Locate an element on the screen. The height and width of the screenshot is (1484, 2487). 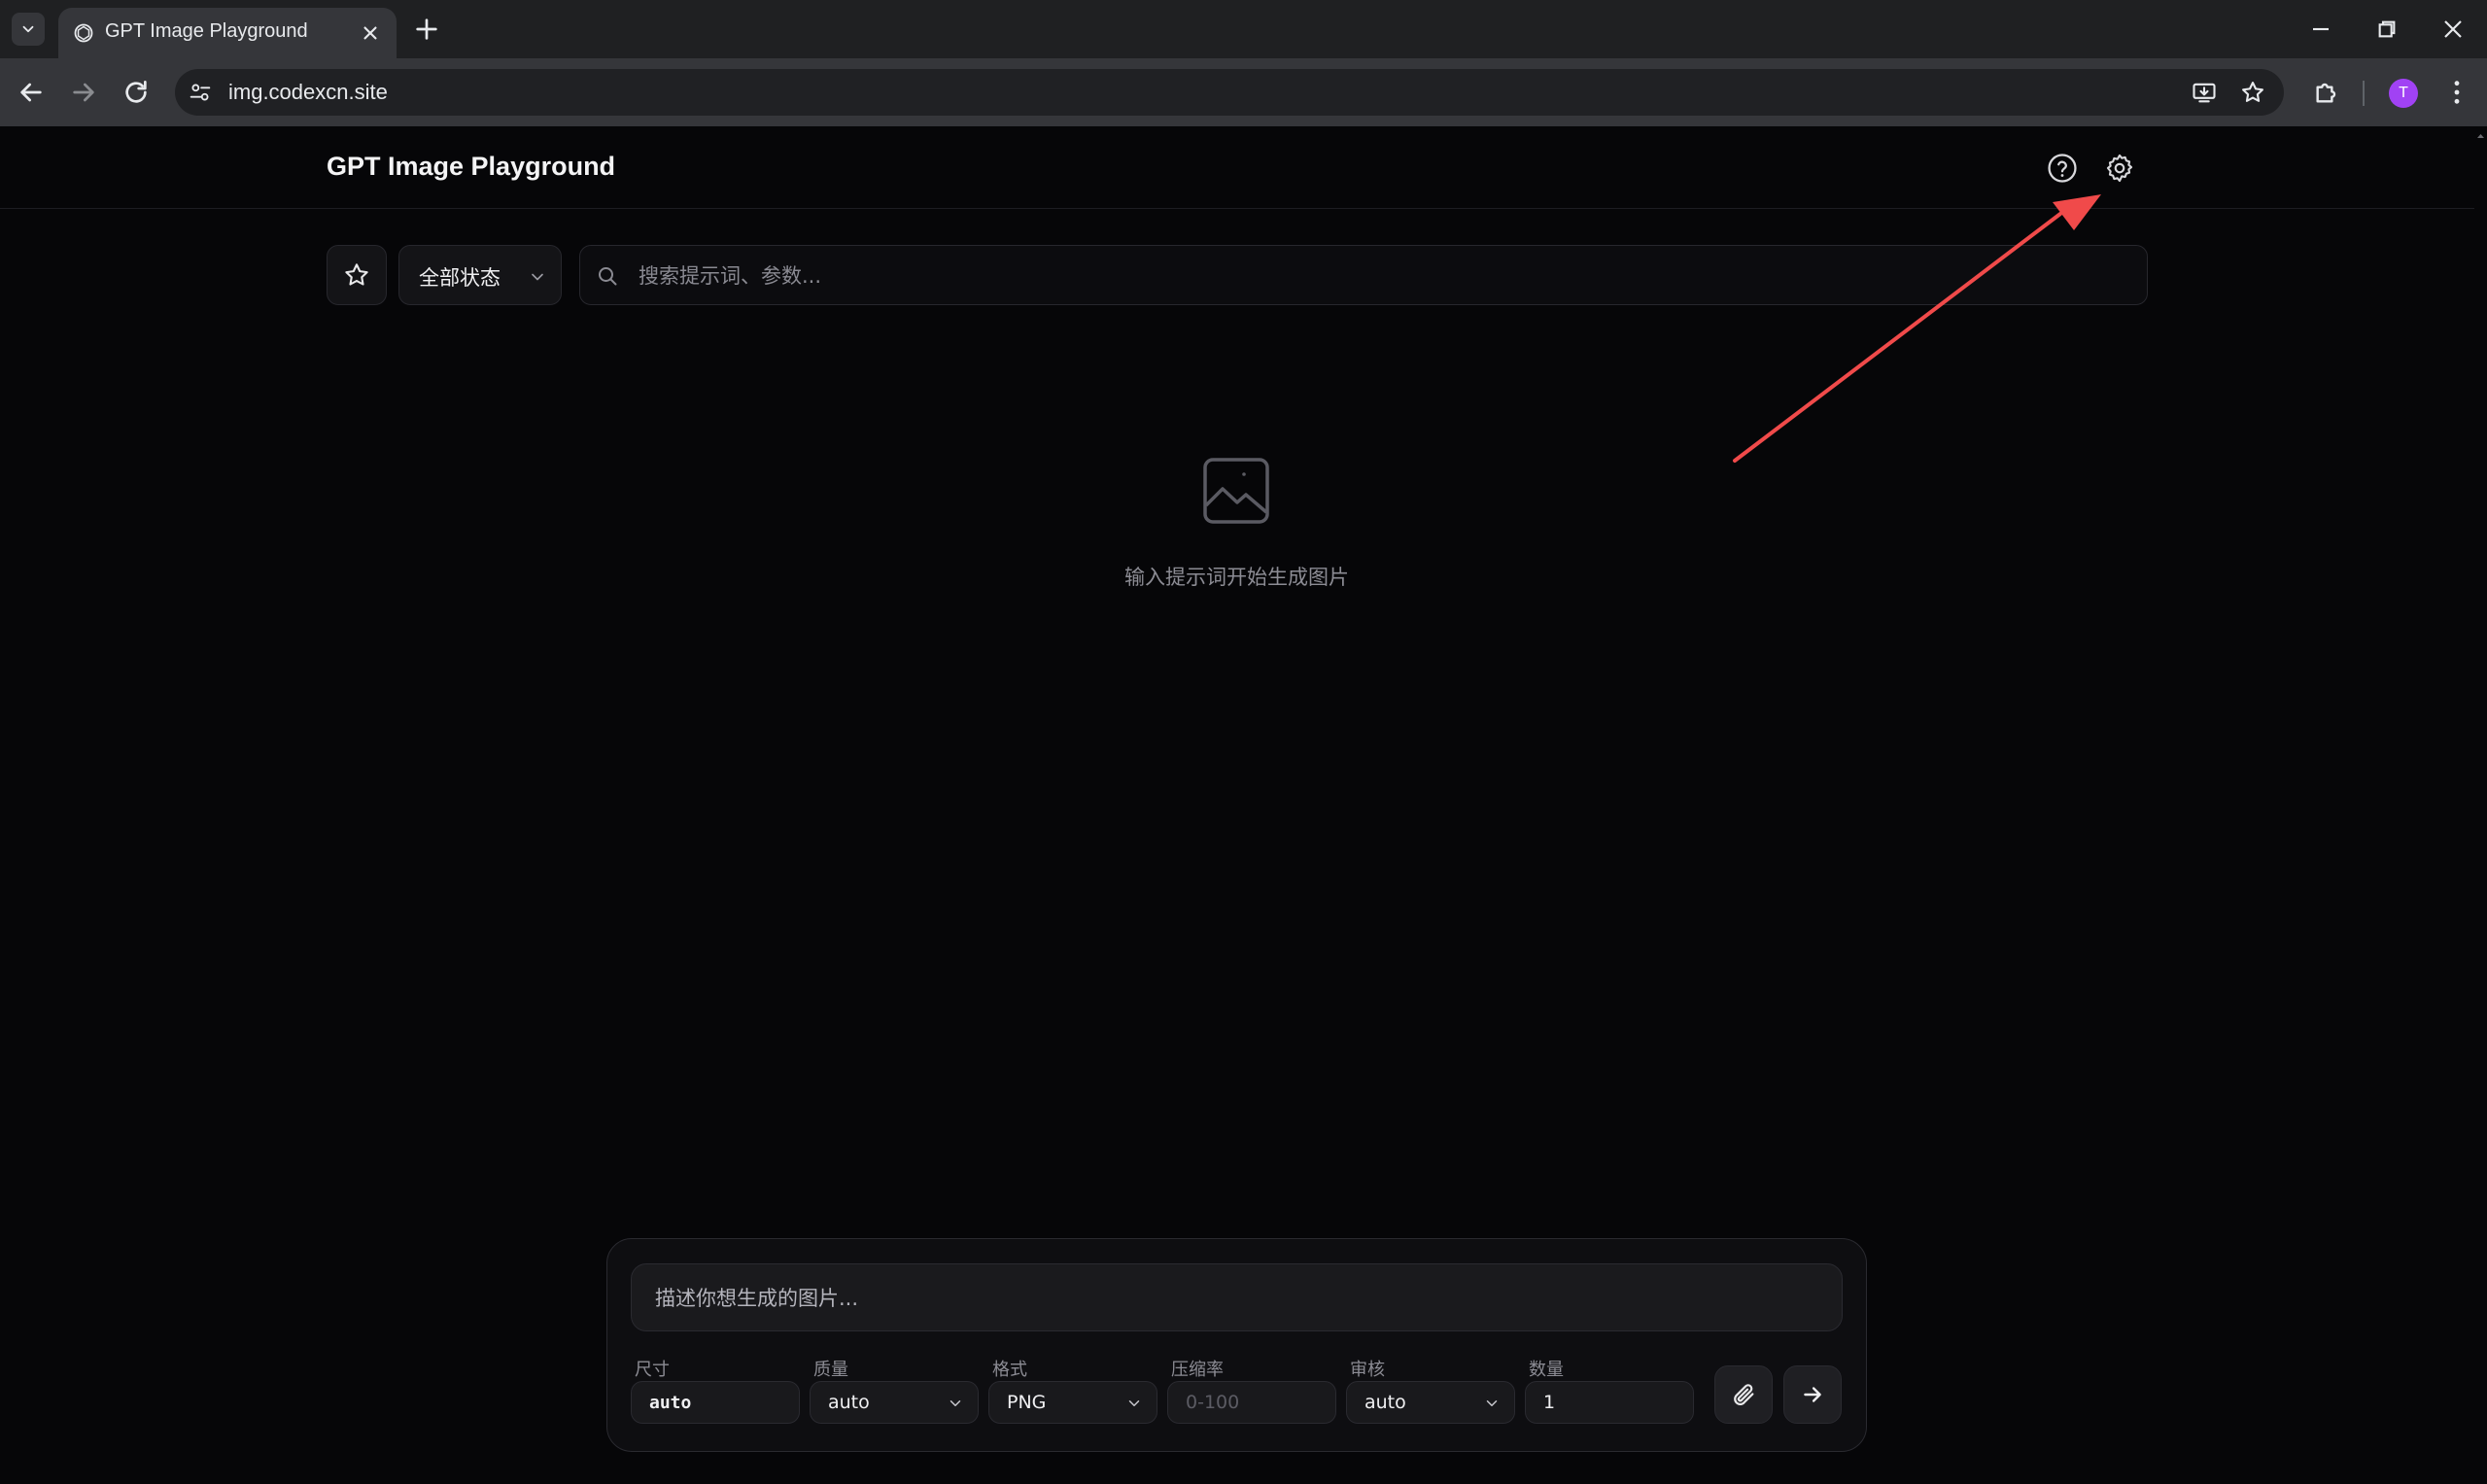
paperclip-icon is located at coordinates (1744, 1395).